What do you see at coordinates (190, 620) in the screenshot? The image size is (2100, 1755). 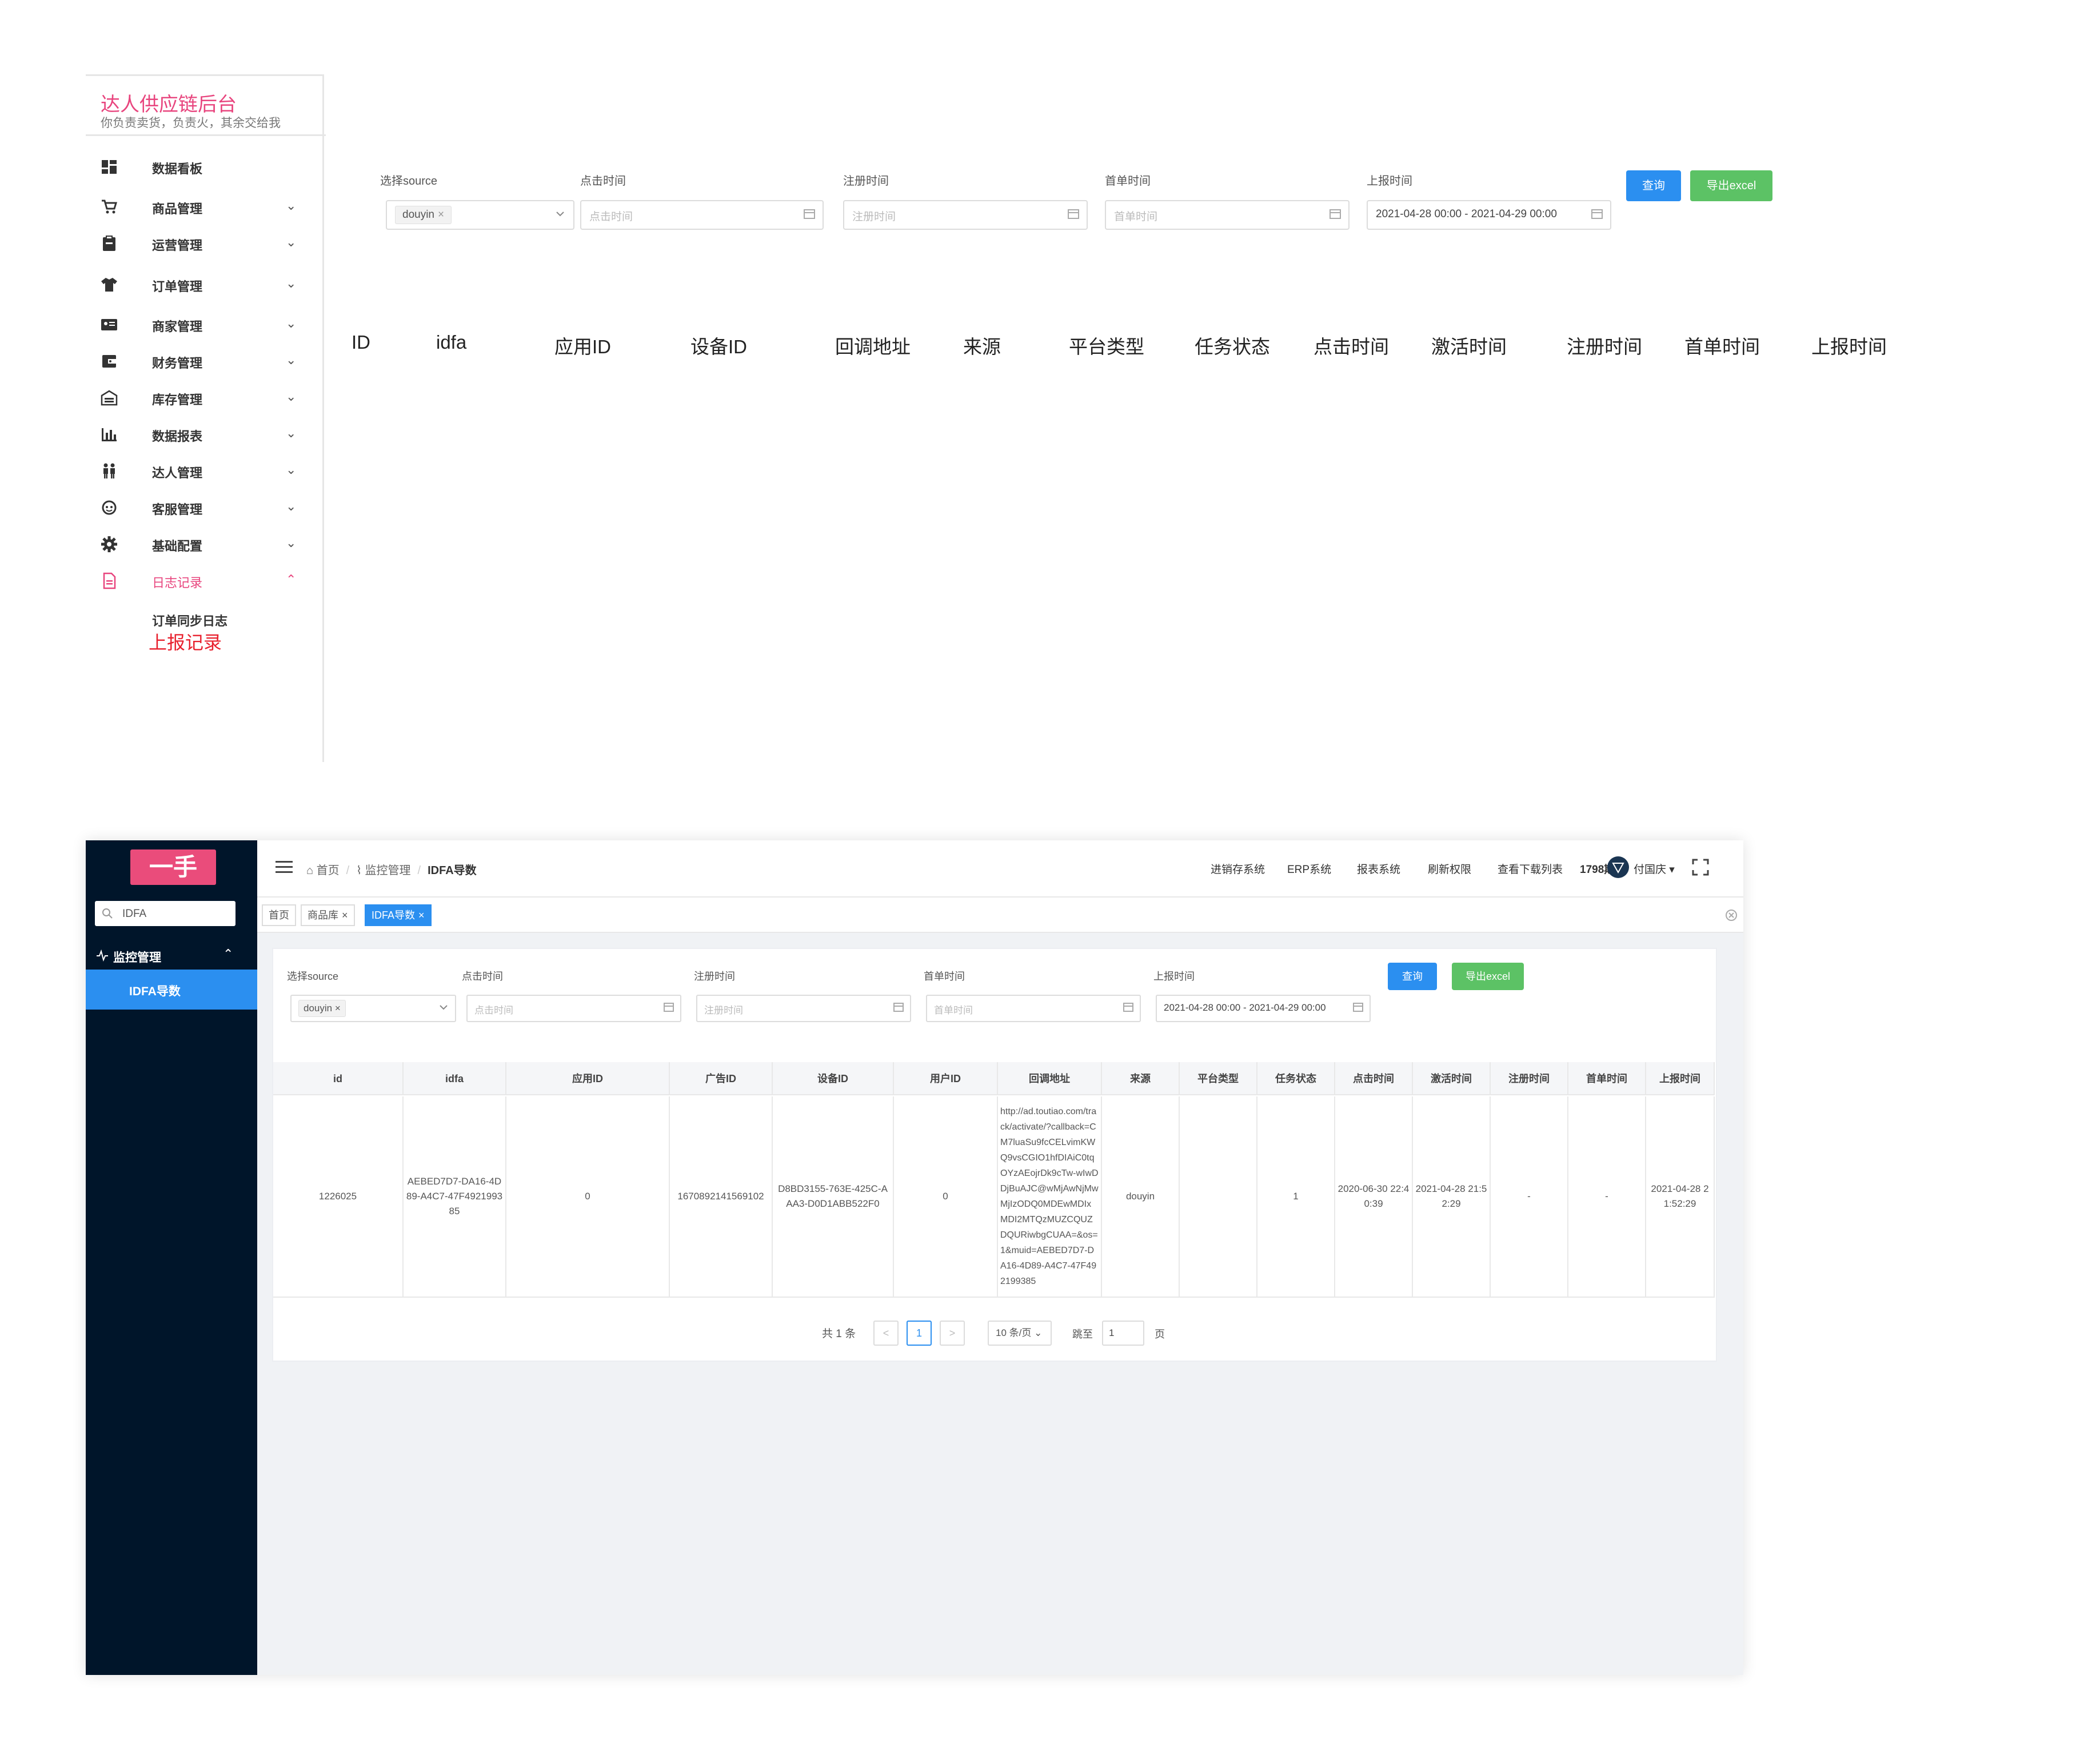 I see `sidebar-subitem-order-sync-log: 订单同步日志` at bounding box center [190, 620].